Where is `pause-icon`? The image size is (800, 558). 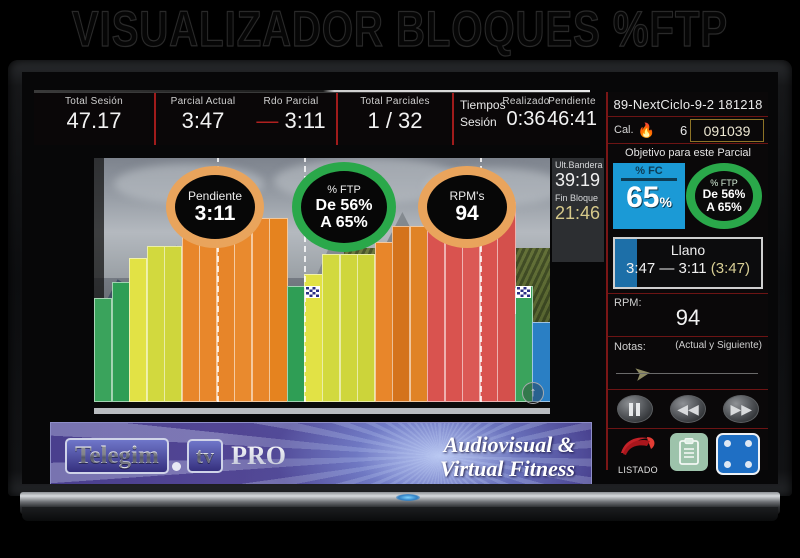
pause-icon is located at coordinates (635, 409).